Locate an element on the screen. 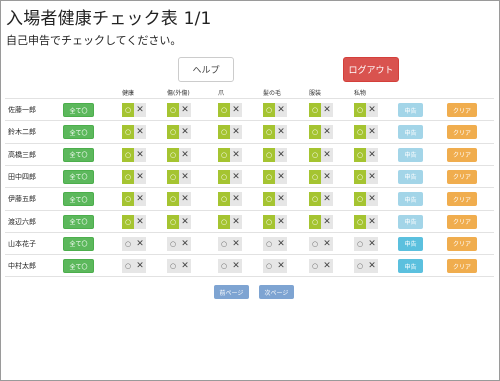 The image size is (500, 381). next-page-button: 次ページ is located at coordinates (276, 292).